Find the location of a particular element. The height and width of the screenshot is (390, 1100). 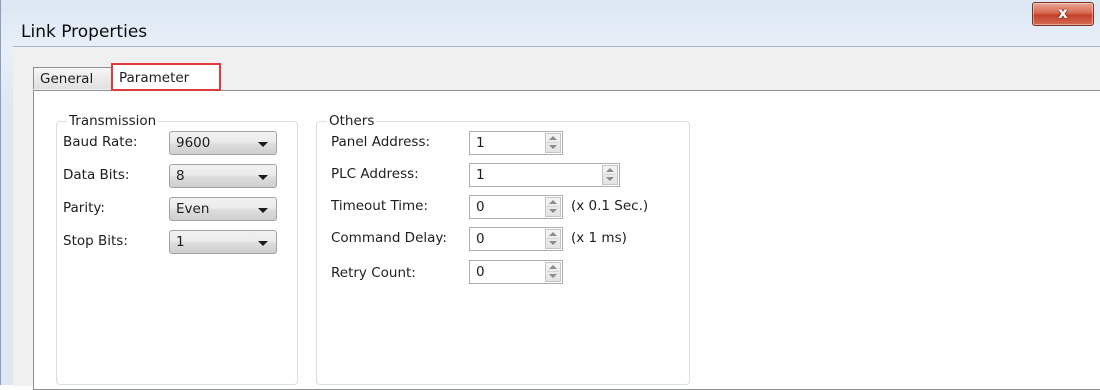

retry-count-label: Retry Count: is located at coordinates (373, 273).